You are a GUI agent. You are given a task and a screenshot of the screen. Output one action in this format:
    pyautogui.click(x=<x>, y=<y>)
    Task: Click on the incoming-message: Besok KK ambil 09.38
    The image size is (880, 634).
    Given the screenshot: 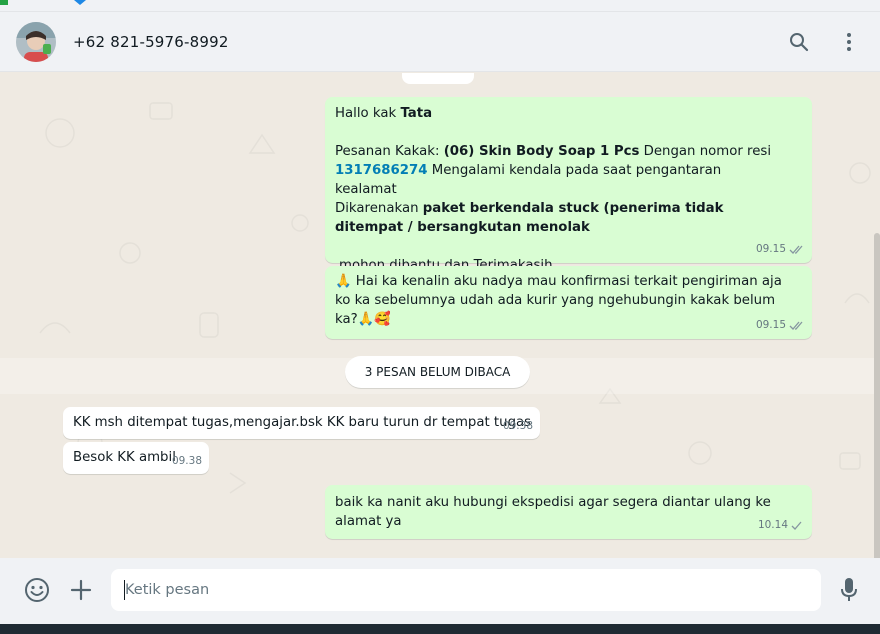 What is the action you would take?
    pyautogui.click(x=136, y=458)
    